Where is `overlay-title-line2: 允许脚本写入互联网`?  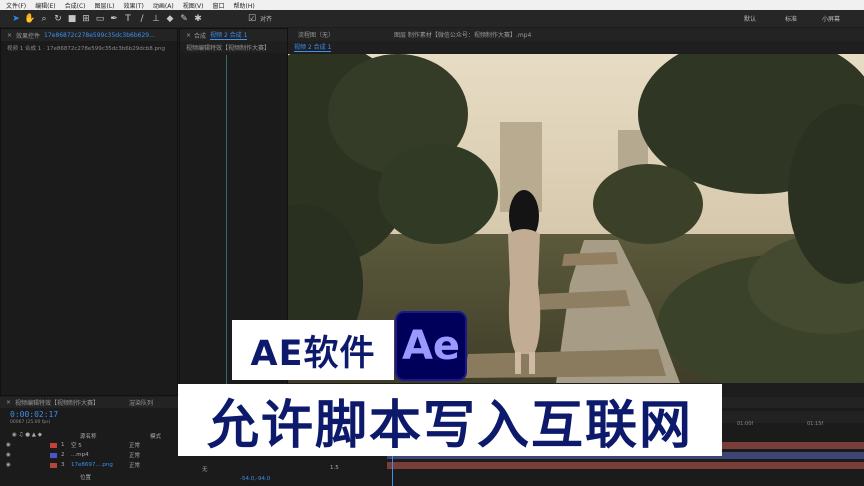 overlay-title-line2: 允许脚本写入互联网 is located at coordinates (450, 420).